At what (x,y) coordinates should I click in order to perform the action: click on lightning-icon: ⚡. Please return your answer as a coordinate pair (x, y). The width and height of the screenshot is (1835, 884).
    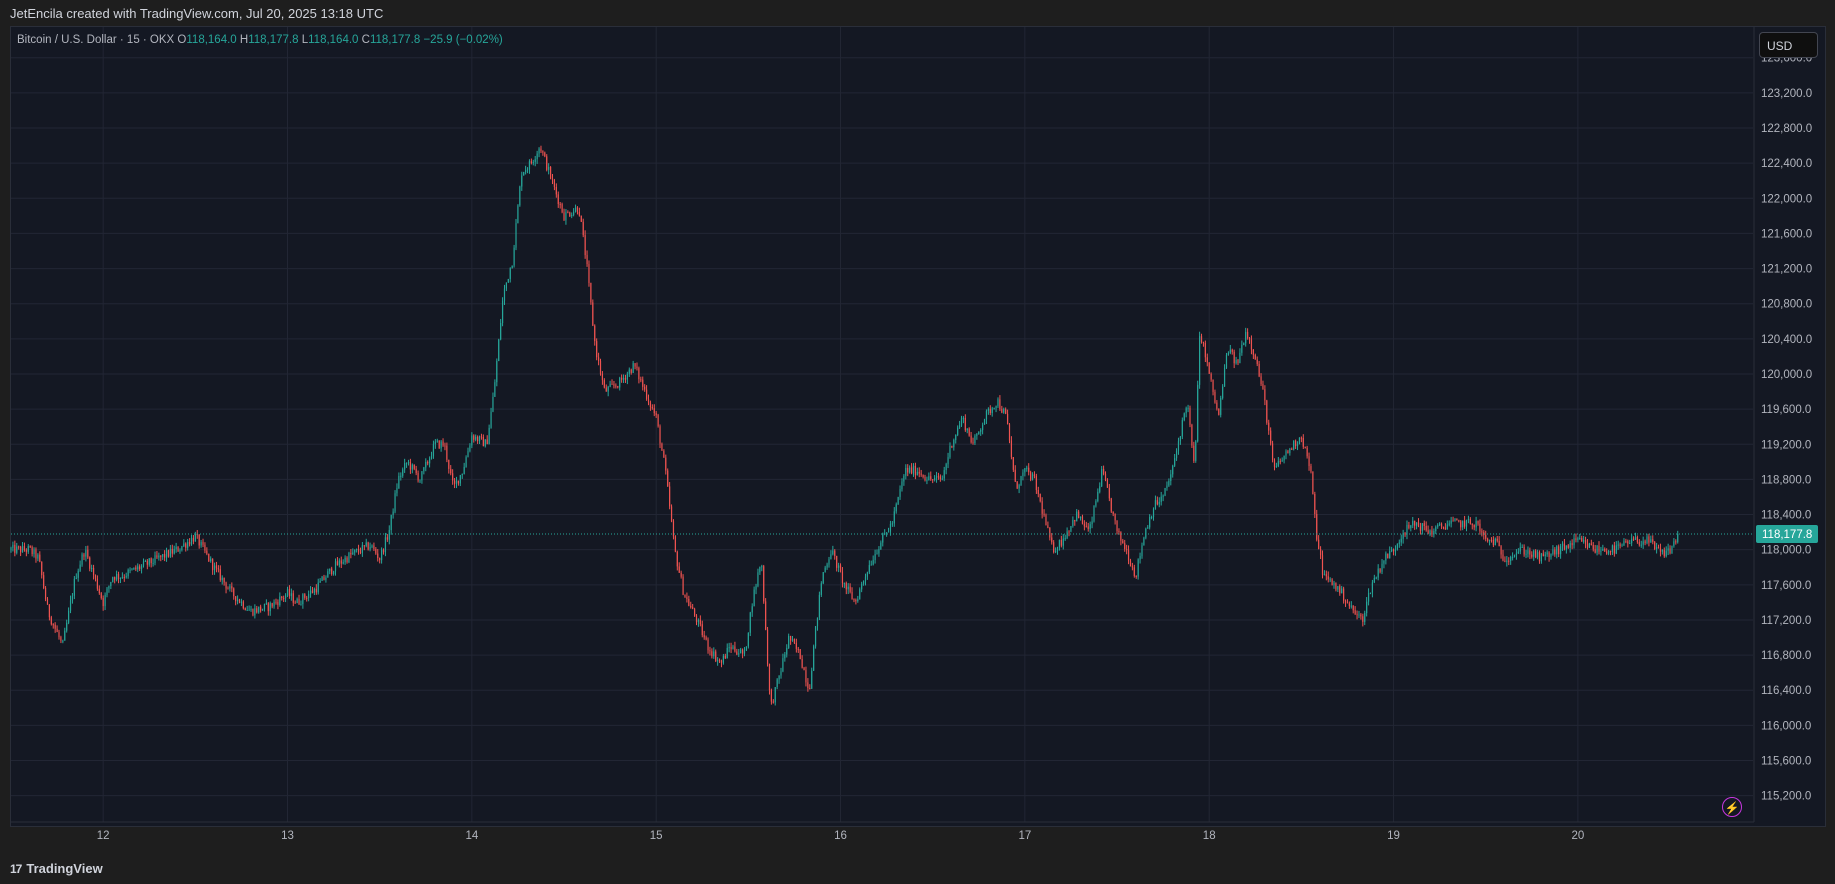
    Looking at the image, I should click on (1732, 807).